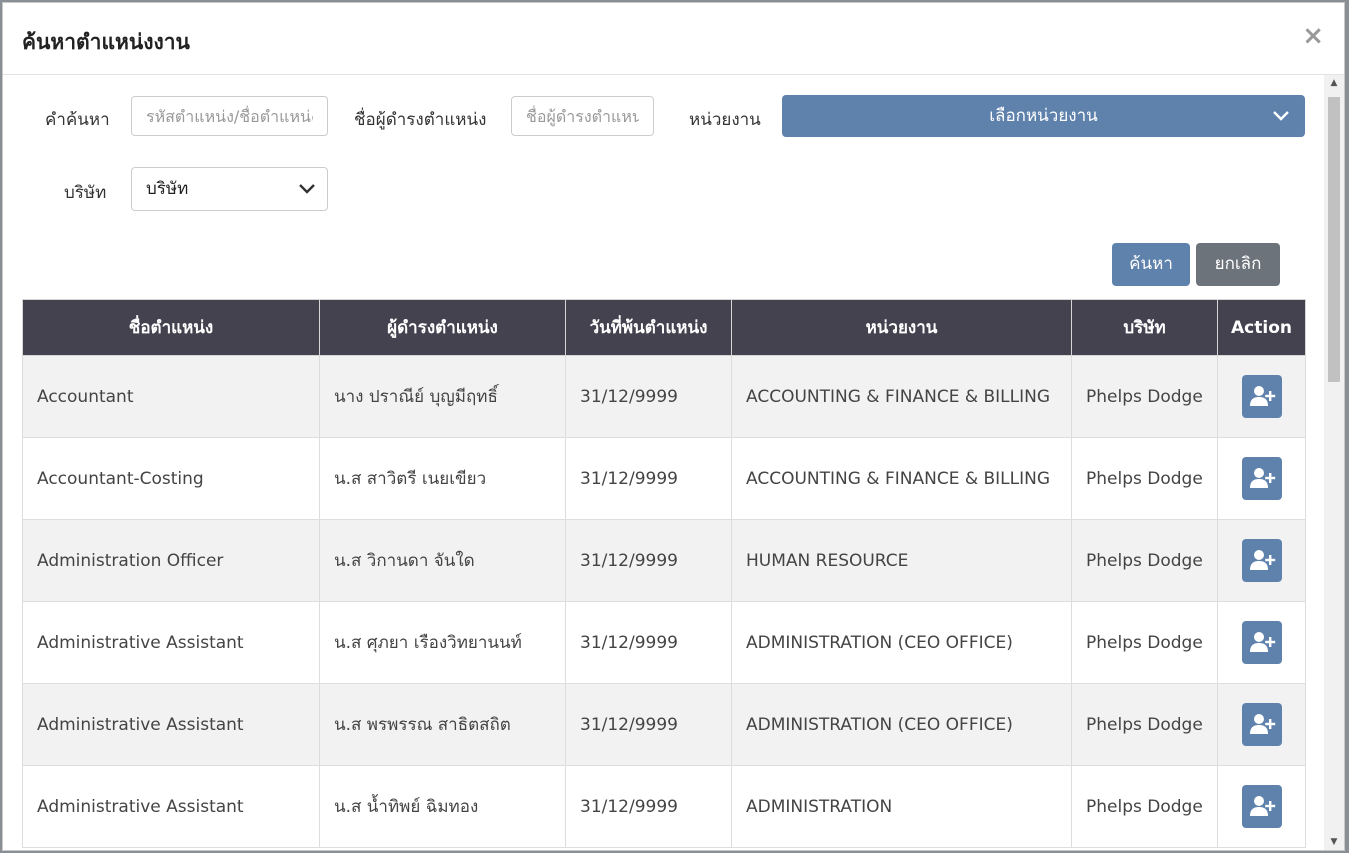 This screenshot has width=1349, height=853. What do you see at coordinates (171, 560) in the screenshot?
I see `cell-position: Administration Officer` at bounding box center [171, 560].